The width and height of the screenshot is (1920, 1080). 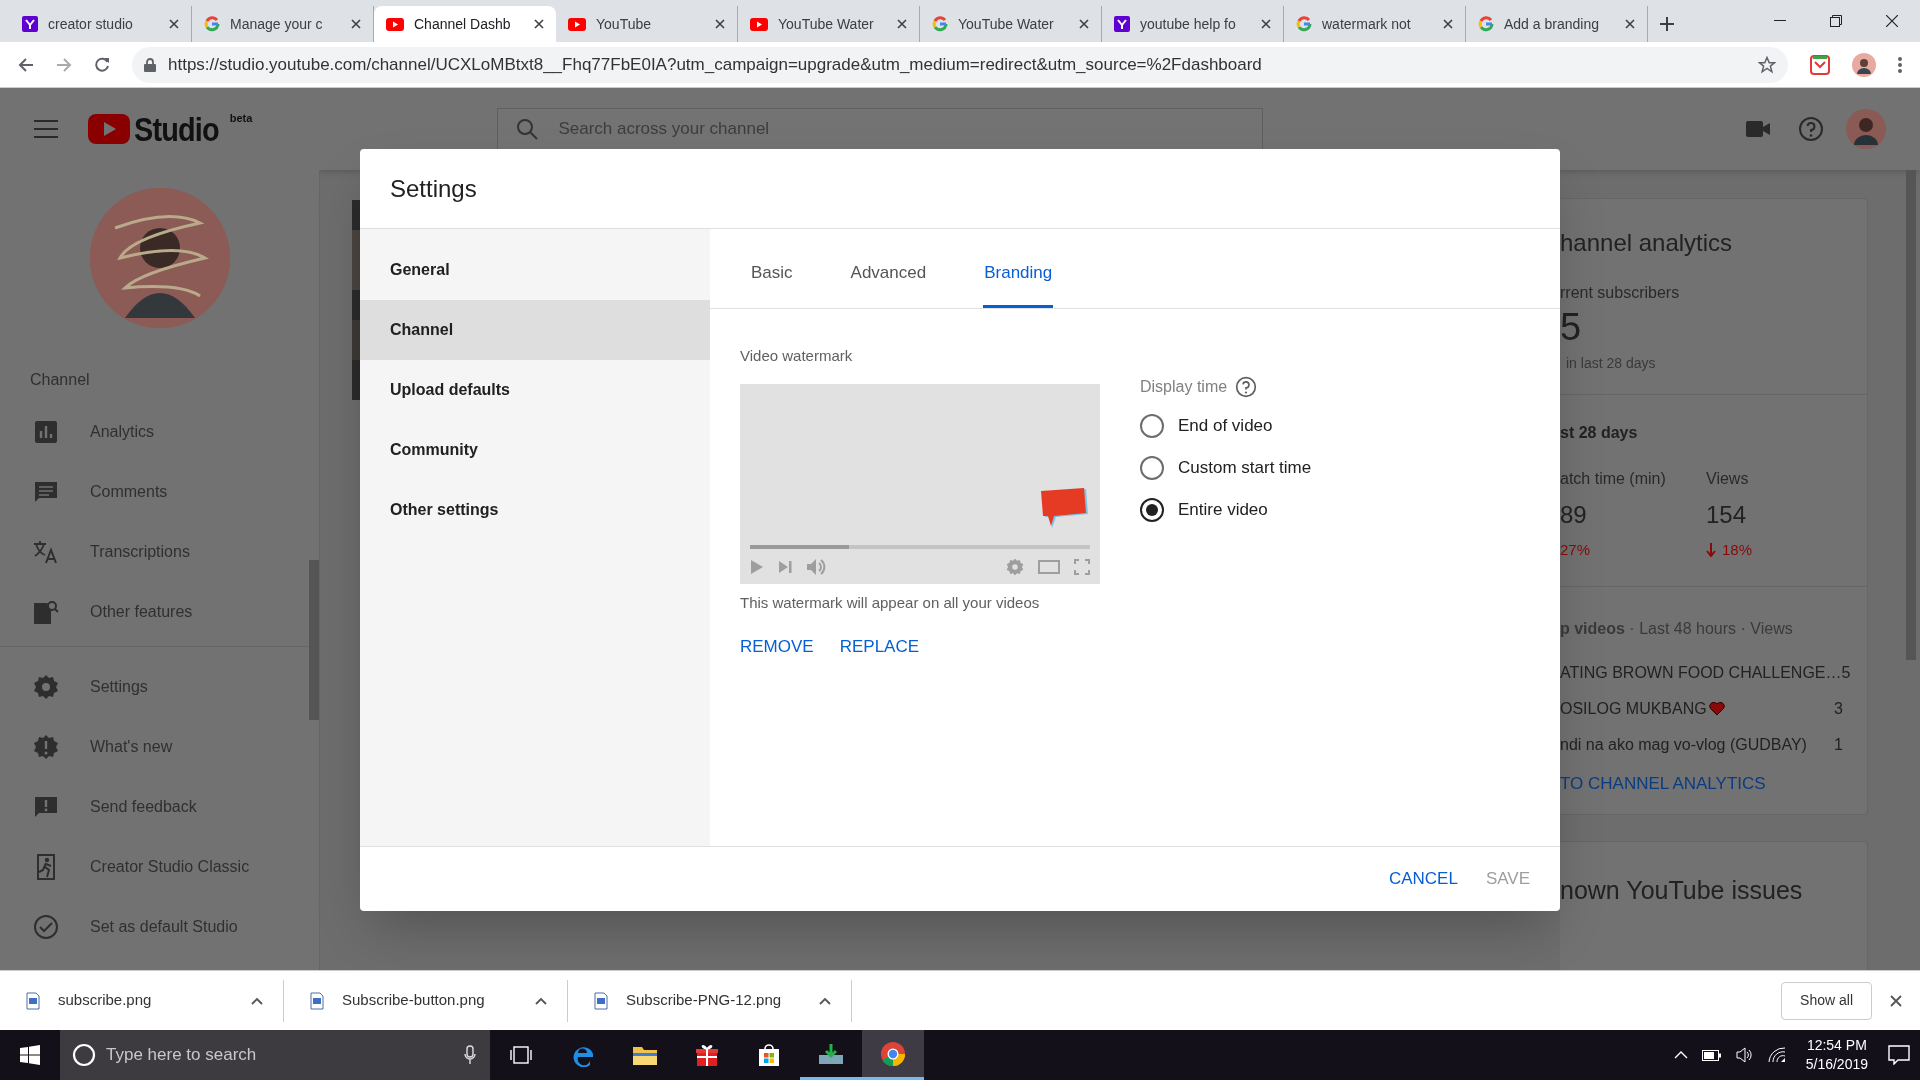 What do you see at coordinates (707, 1055) in the screenshot?
I see `gift-icon` at bounding box center [707, 1055].